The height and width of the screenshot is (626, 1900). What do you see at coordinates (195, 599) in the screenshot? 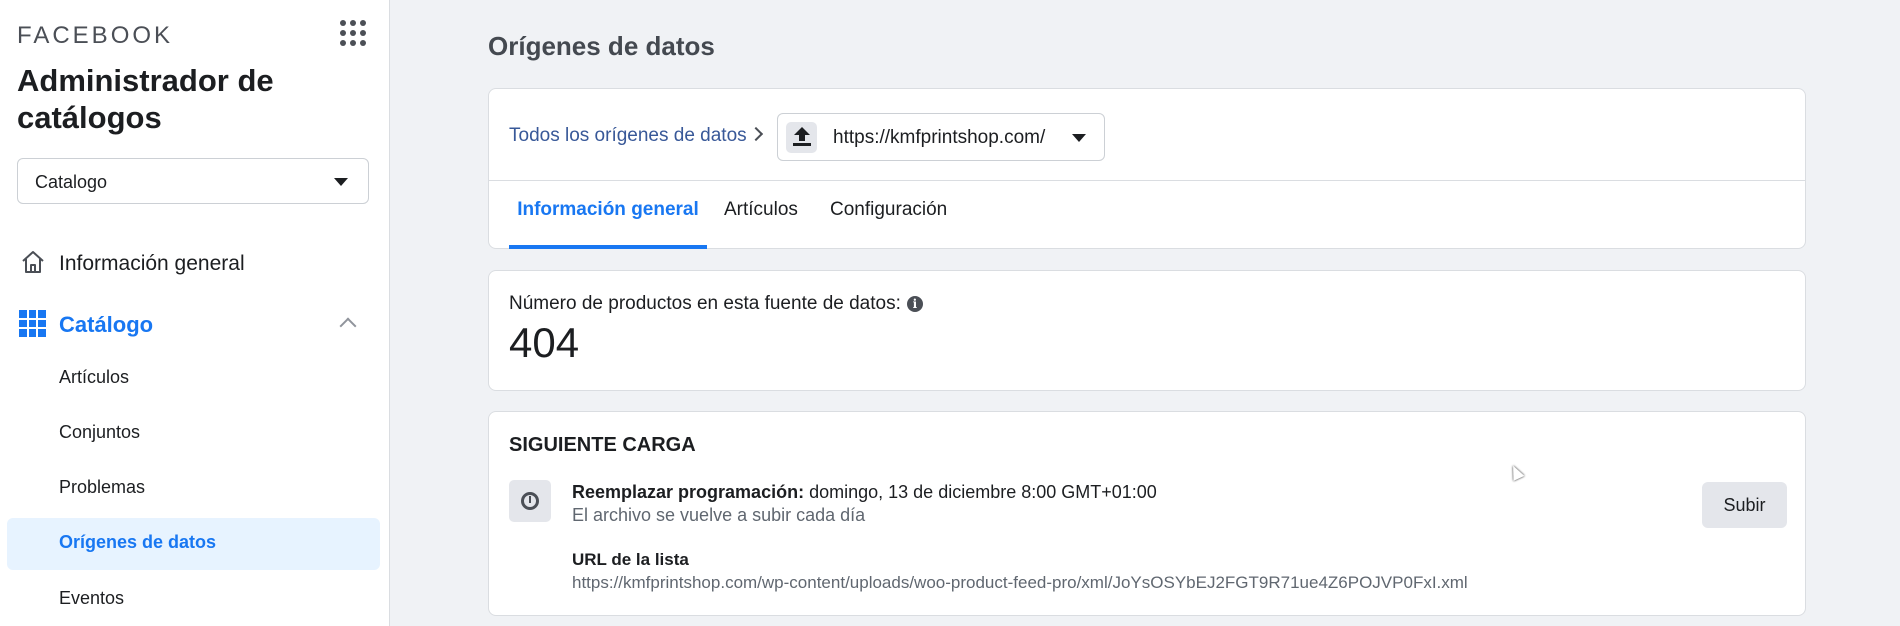
I see `sidebar-item-eventos: Eventos` at bounding box center [195, 599].